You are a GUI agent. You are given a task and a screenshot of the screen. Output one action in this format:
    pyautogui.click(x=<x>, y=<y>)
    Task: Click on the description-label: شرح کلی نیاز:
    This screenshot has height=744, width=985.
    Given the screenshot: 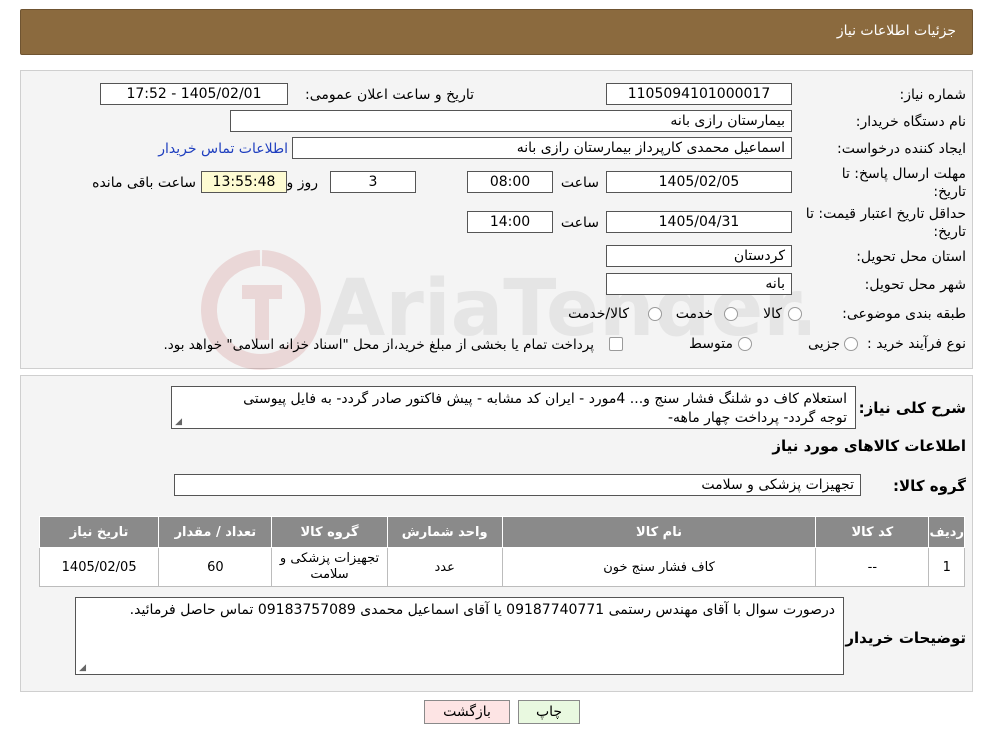 What is the action you would take?
    pyautogui.click(x=912, y=408)
    